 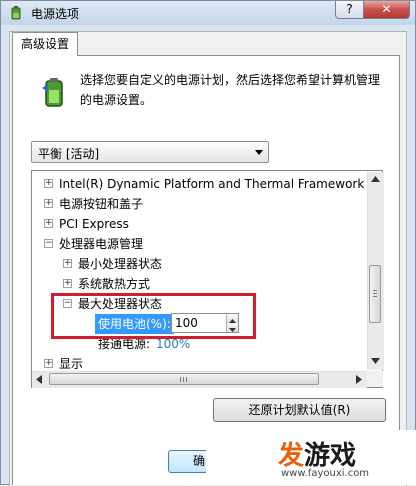 I want to click on highlight-annotation, so click(x=153, y=316).